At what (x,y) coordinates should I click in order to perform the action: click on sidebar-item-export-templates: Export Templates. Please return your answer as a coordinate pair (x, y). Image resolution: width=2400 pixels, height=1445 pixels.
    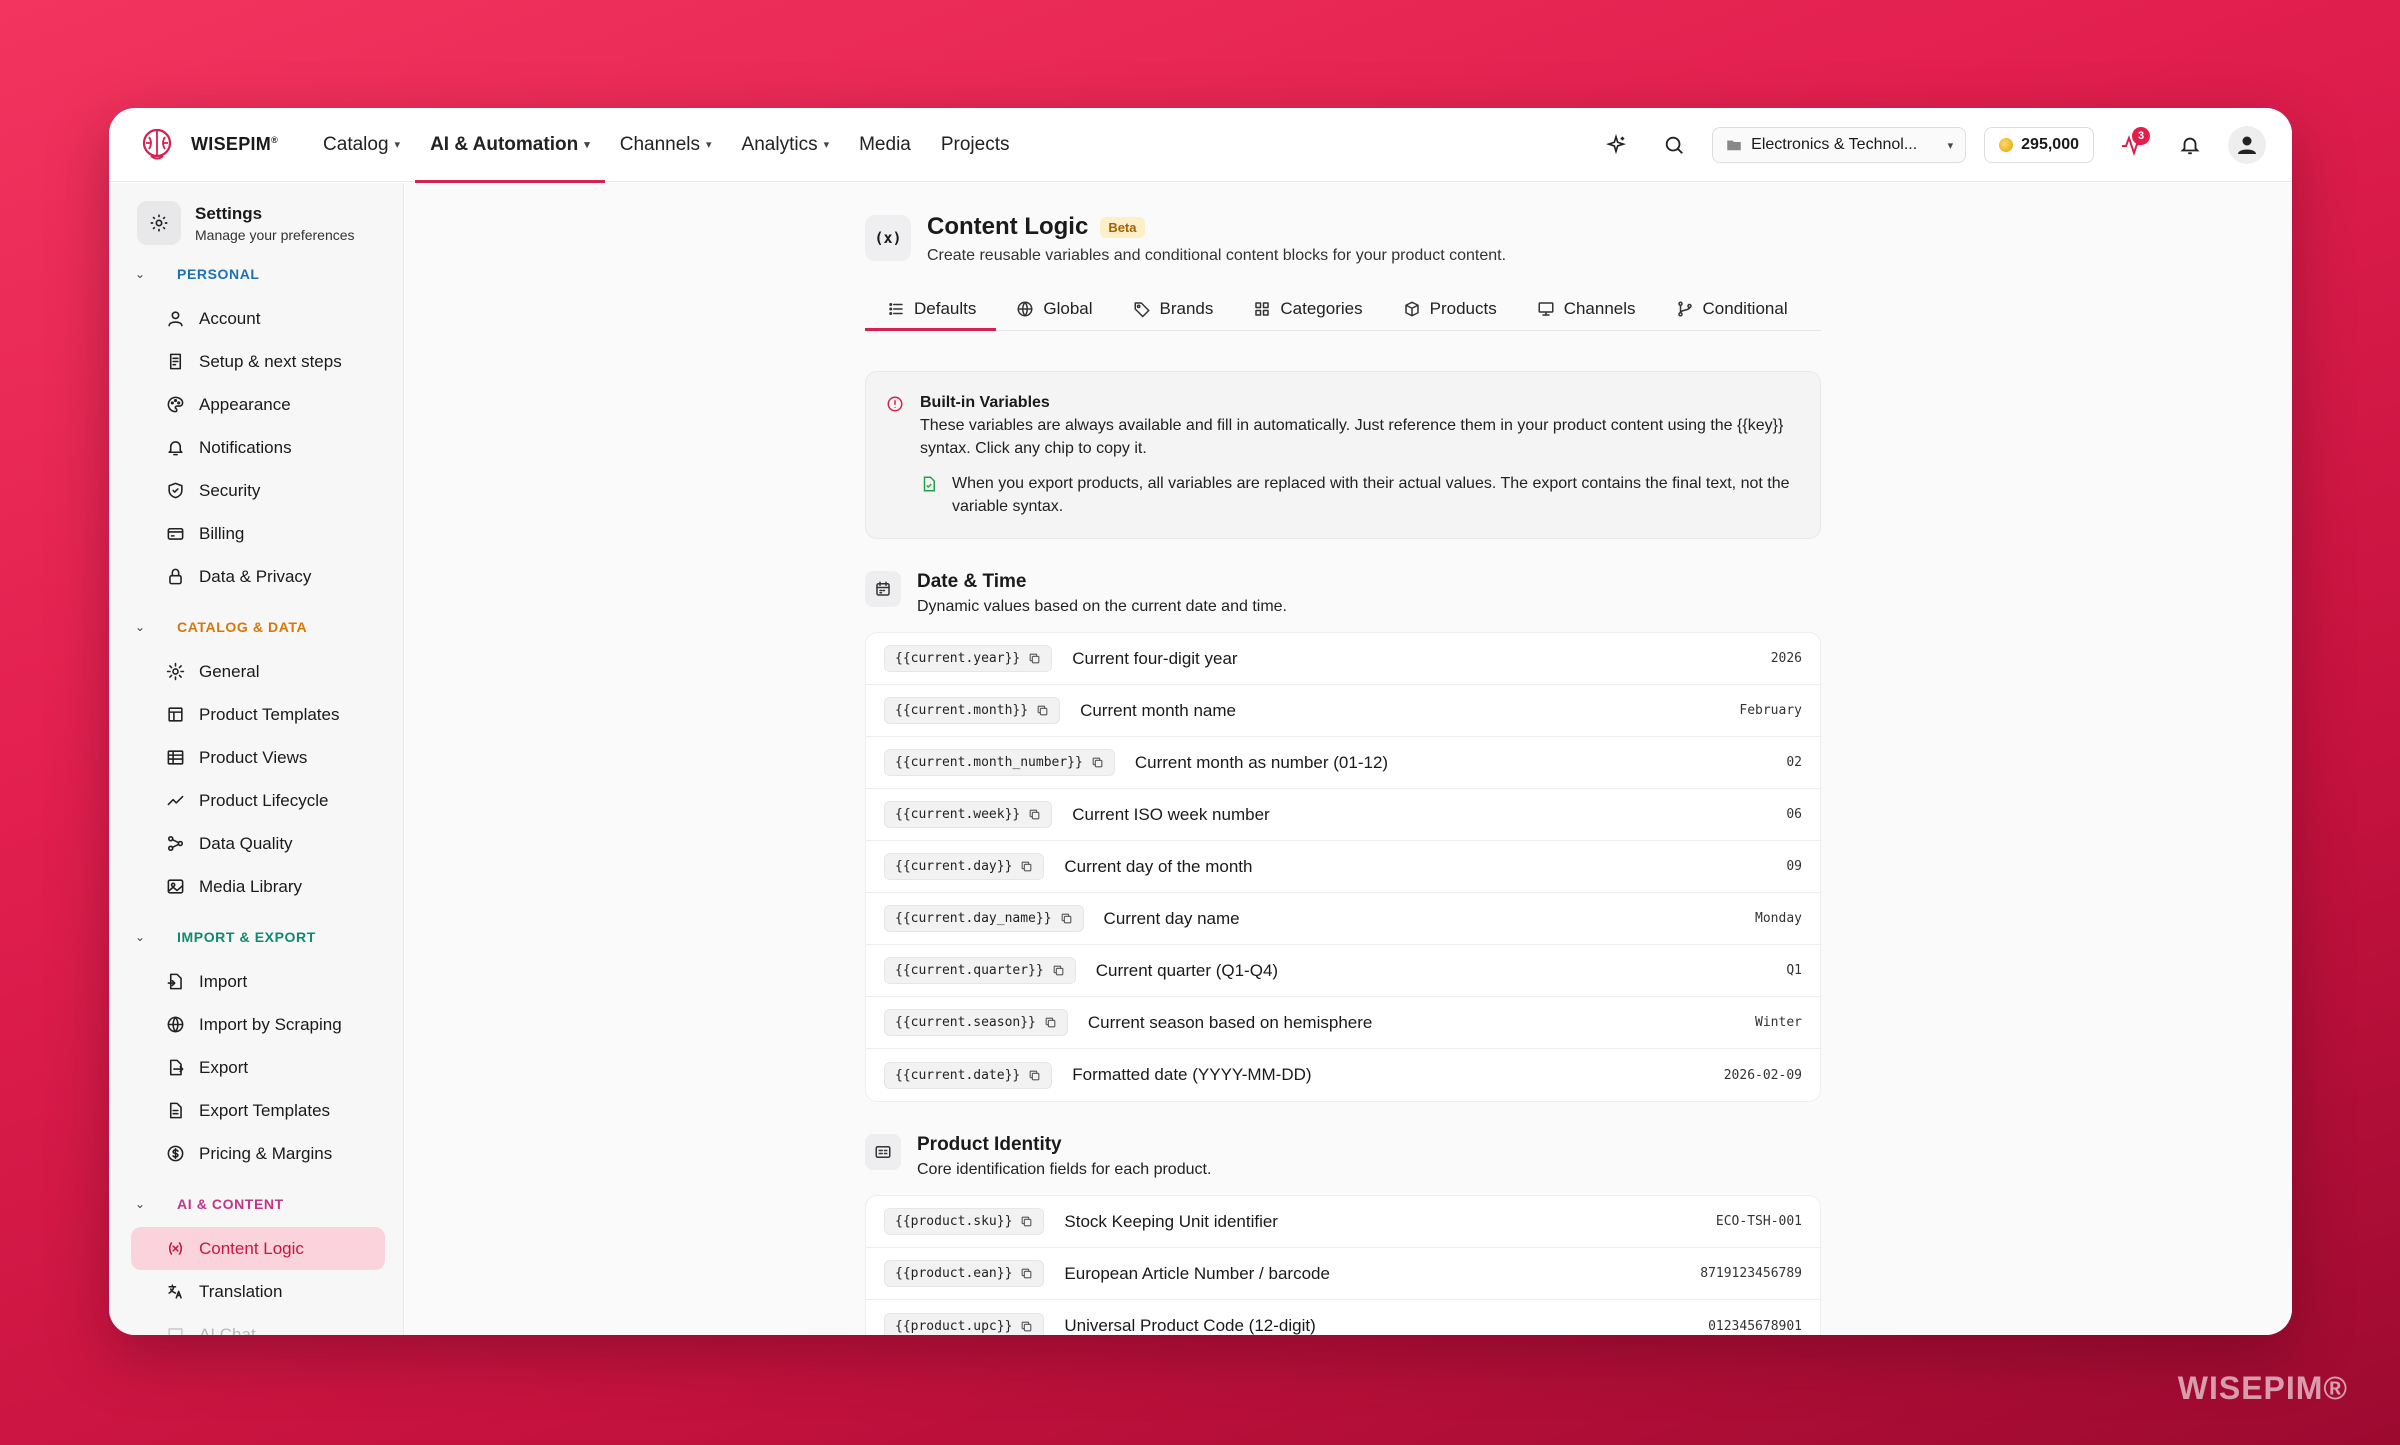
    Looking at the image, I should click on (256, 1110).